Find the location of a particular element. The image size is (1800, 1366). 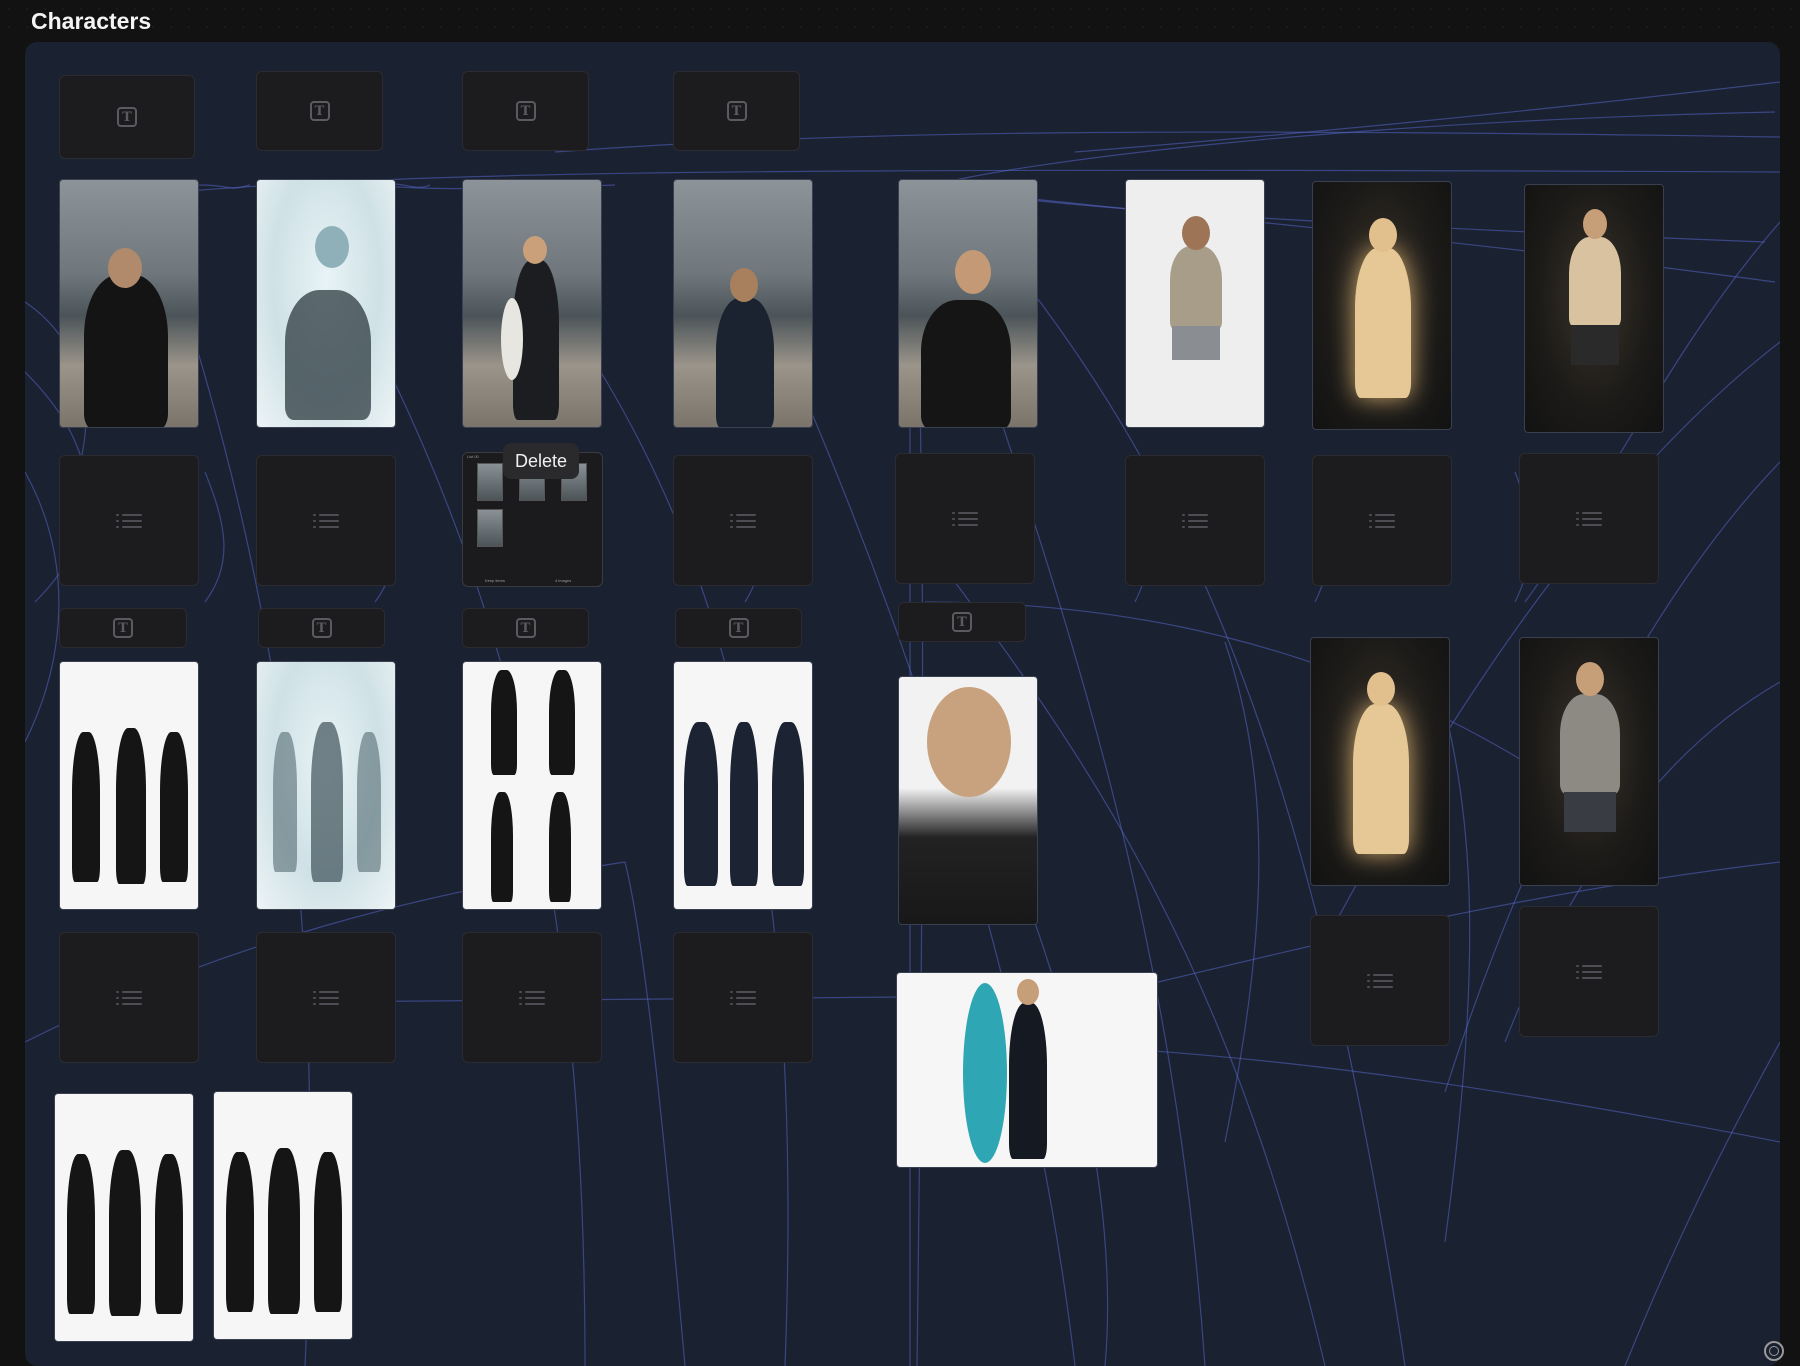

image-node-woman-turnaround is located at coordinates (743, 785).